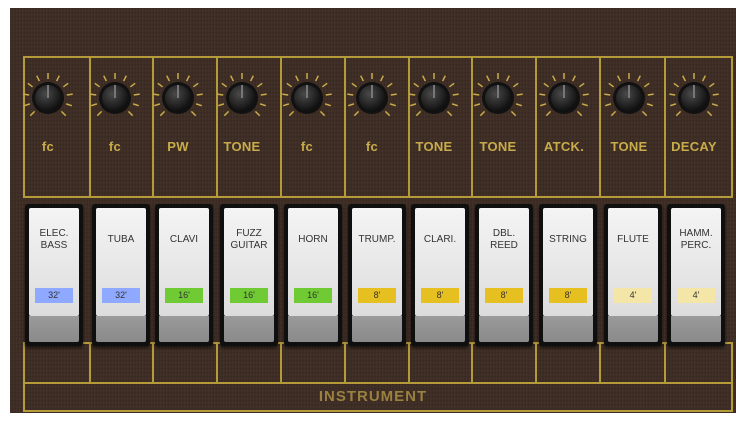  What do you see at coordinates (568, 239) in the screenshot?
I see `instrument-label: STRING` at bounding box center [568, 239].